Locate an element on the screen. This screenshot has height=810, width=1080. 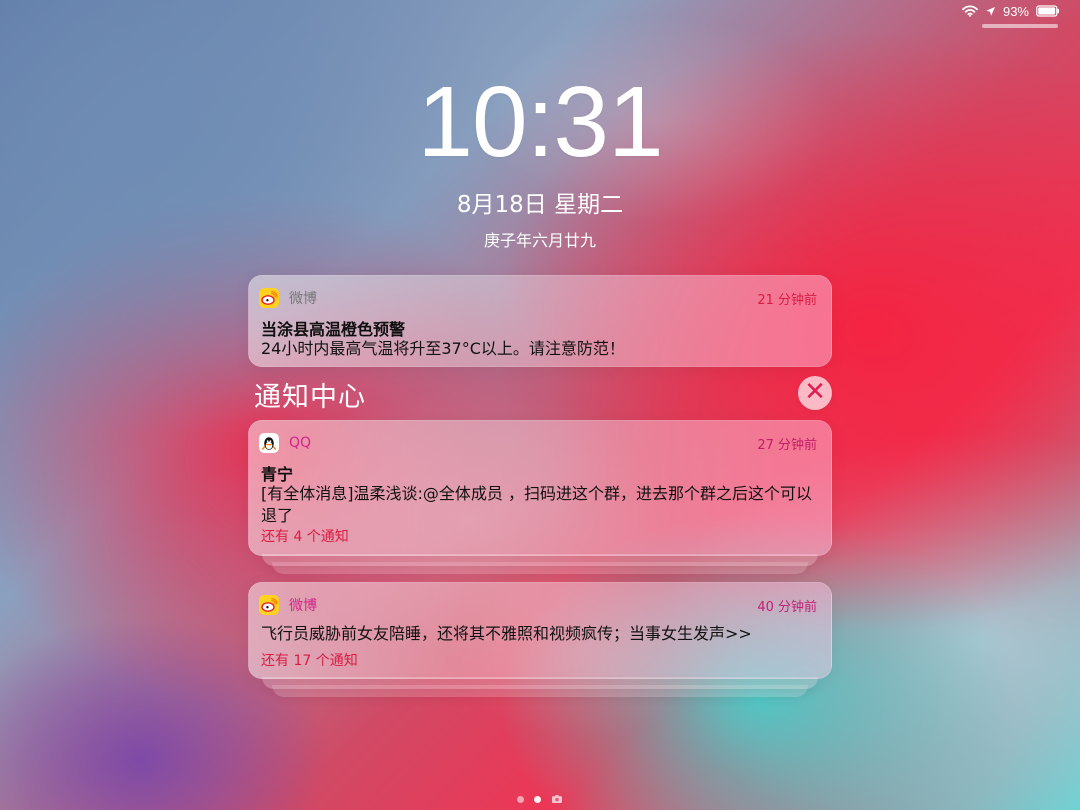
notification-header: 微博 21 分钟前 is located at coordinates (538, 298).